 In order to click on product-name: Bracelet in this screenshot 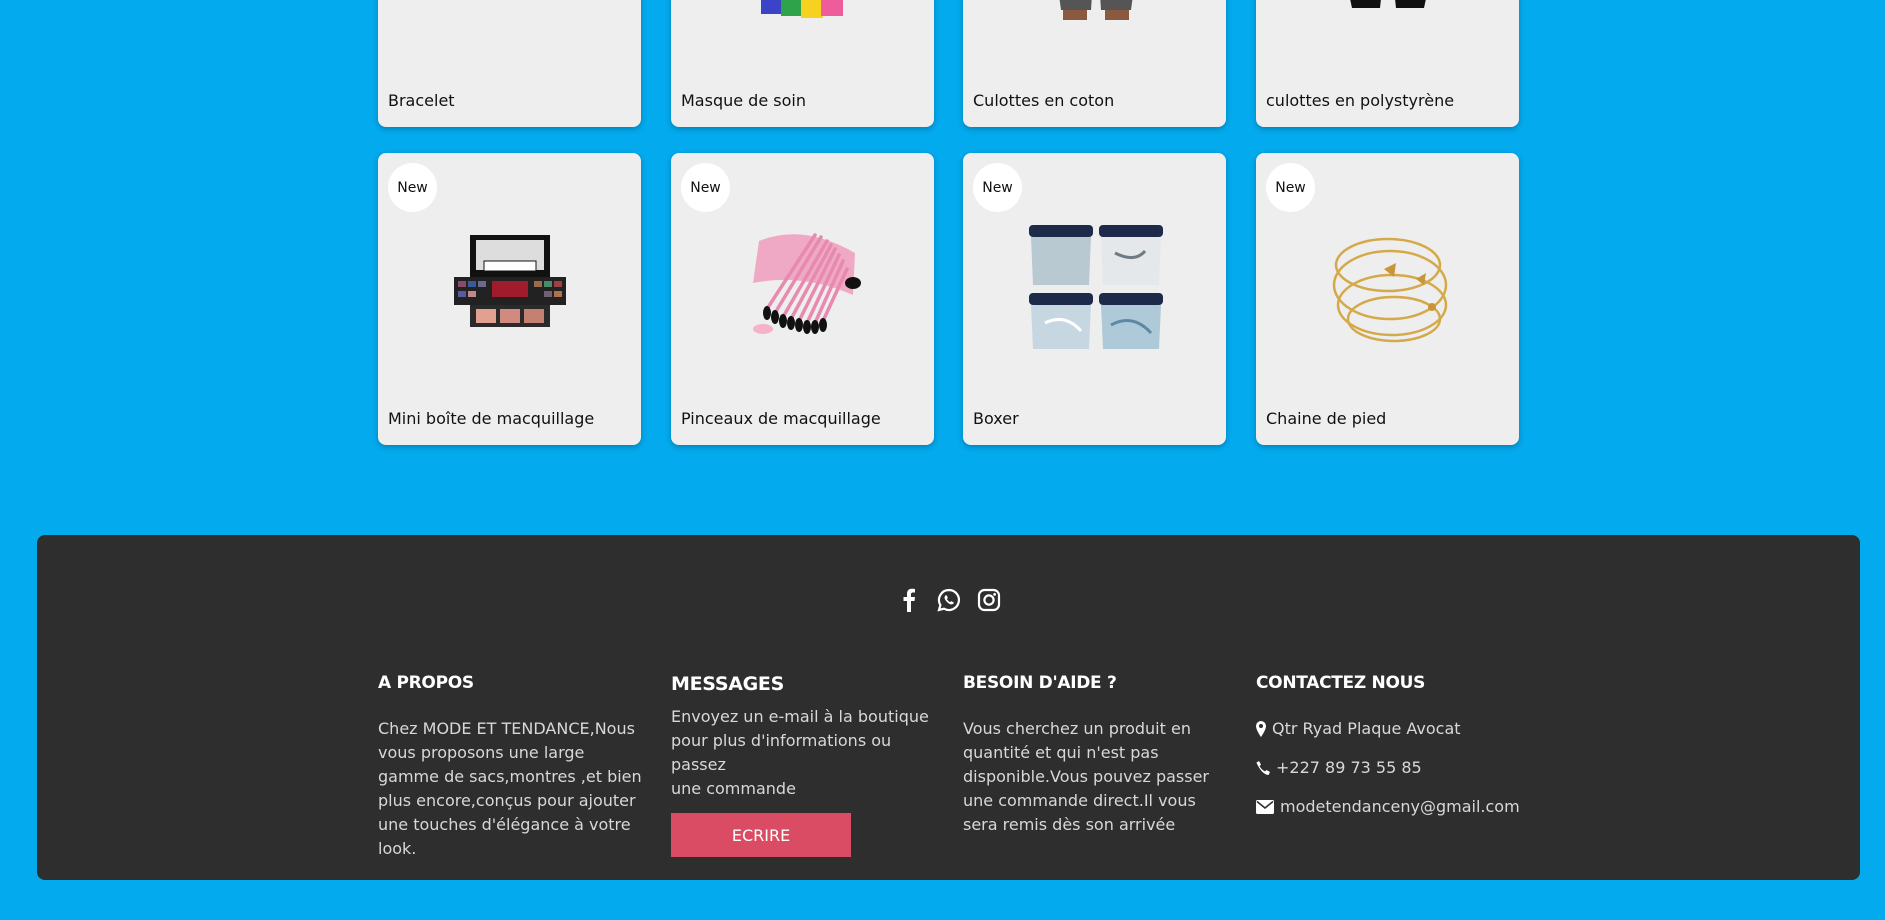, I will do `click(421, 100)`.